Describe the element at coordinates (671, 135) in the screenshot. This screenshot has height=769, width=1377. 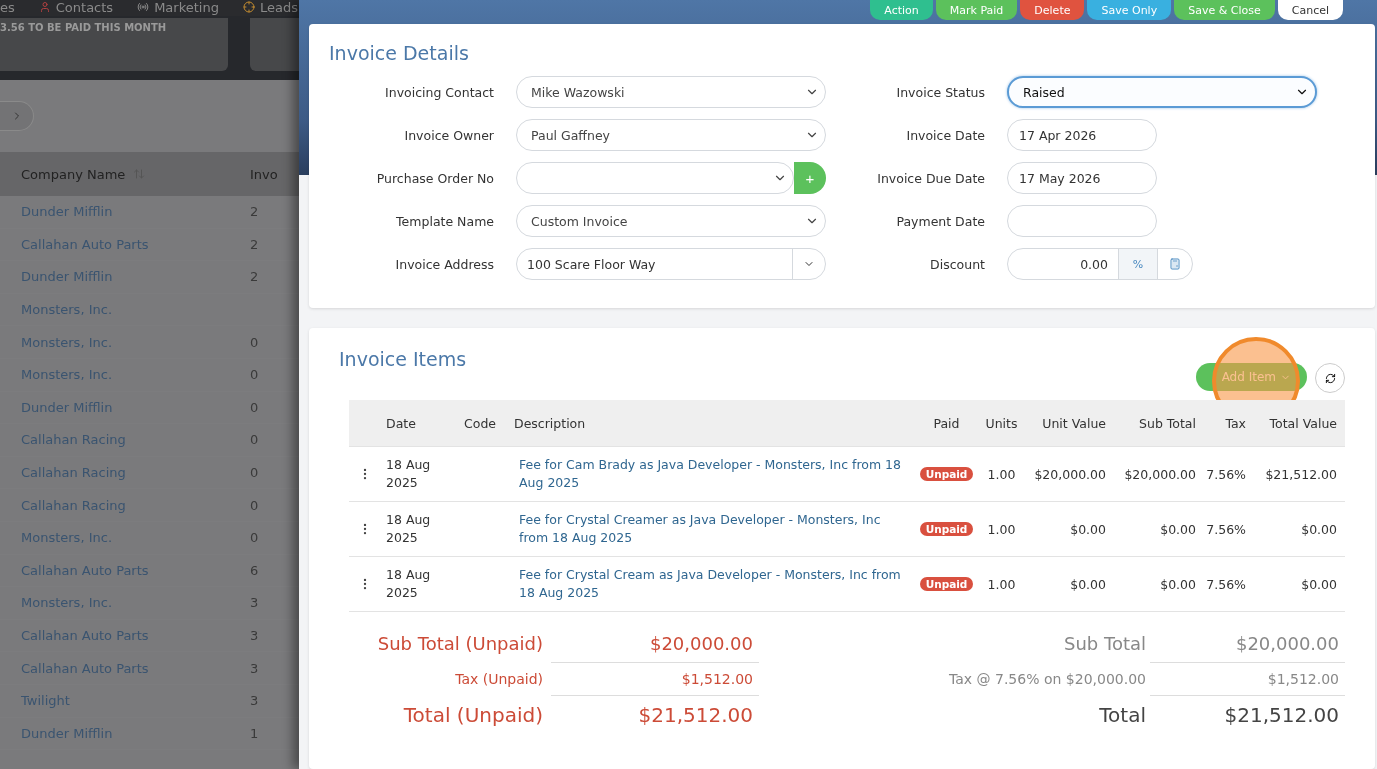
I see `select-field: Paul Gaffney` at that location.